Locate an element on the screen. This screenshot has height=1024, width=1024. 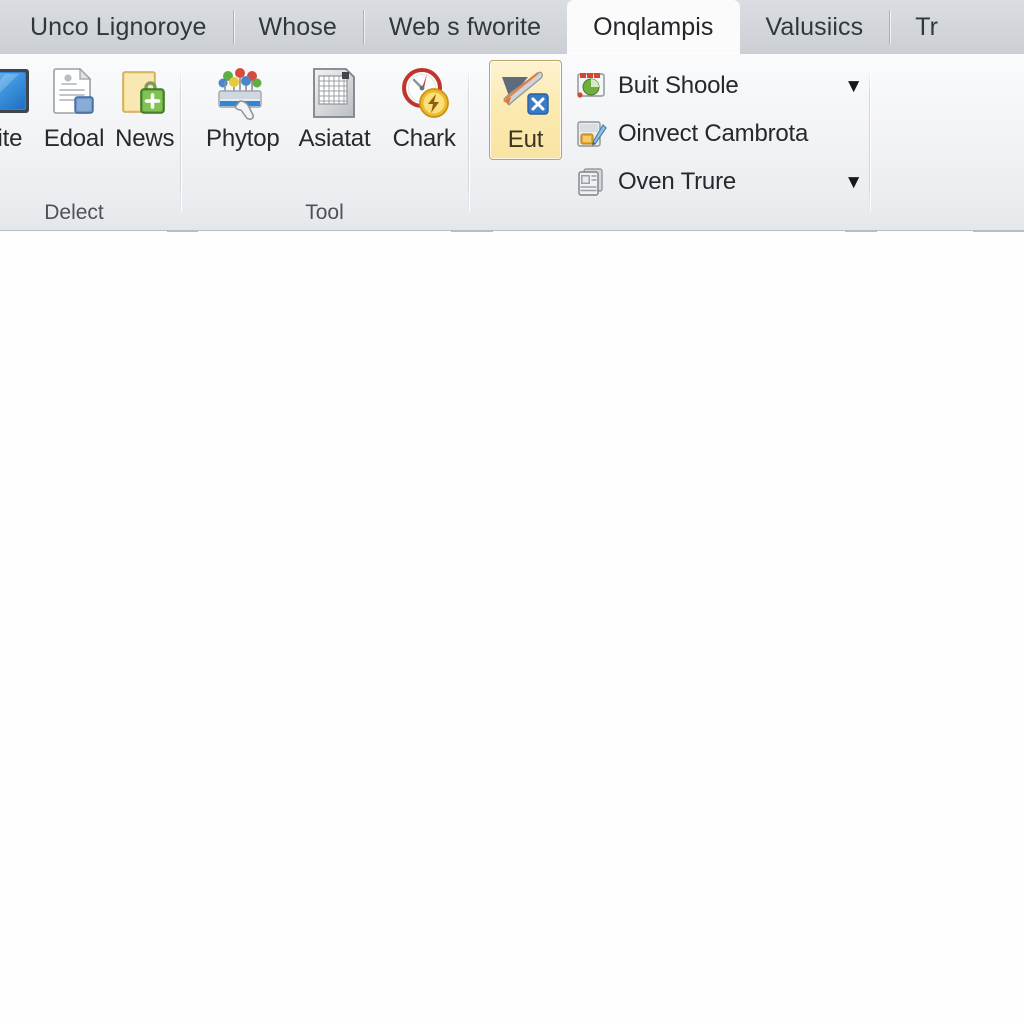
tab-label: Valusiics is located at coordinates (814, 26).